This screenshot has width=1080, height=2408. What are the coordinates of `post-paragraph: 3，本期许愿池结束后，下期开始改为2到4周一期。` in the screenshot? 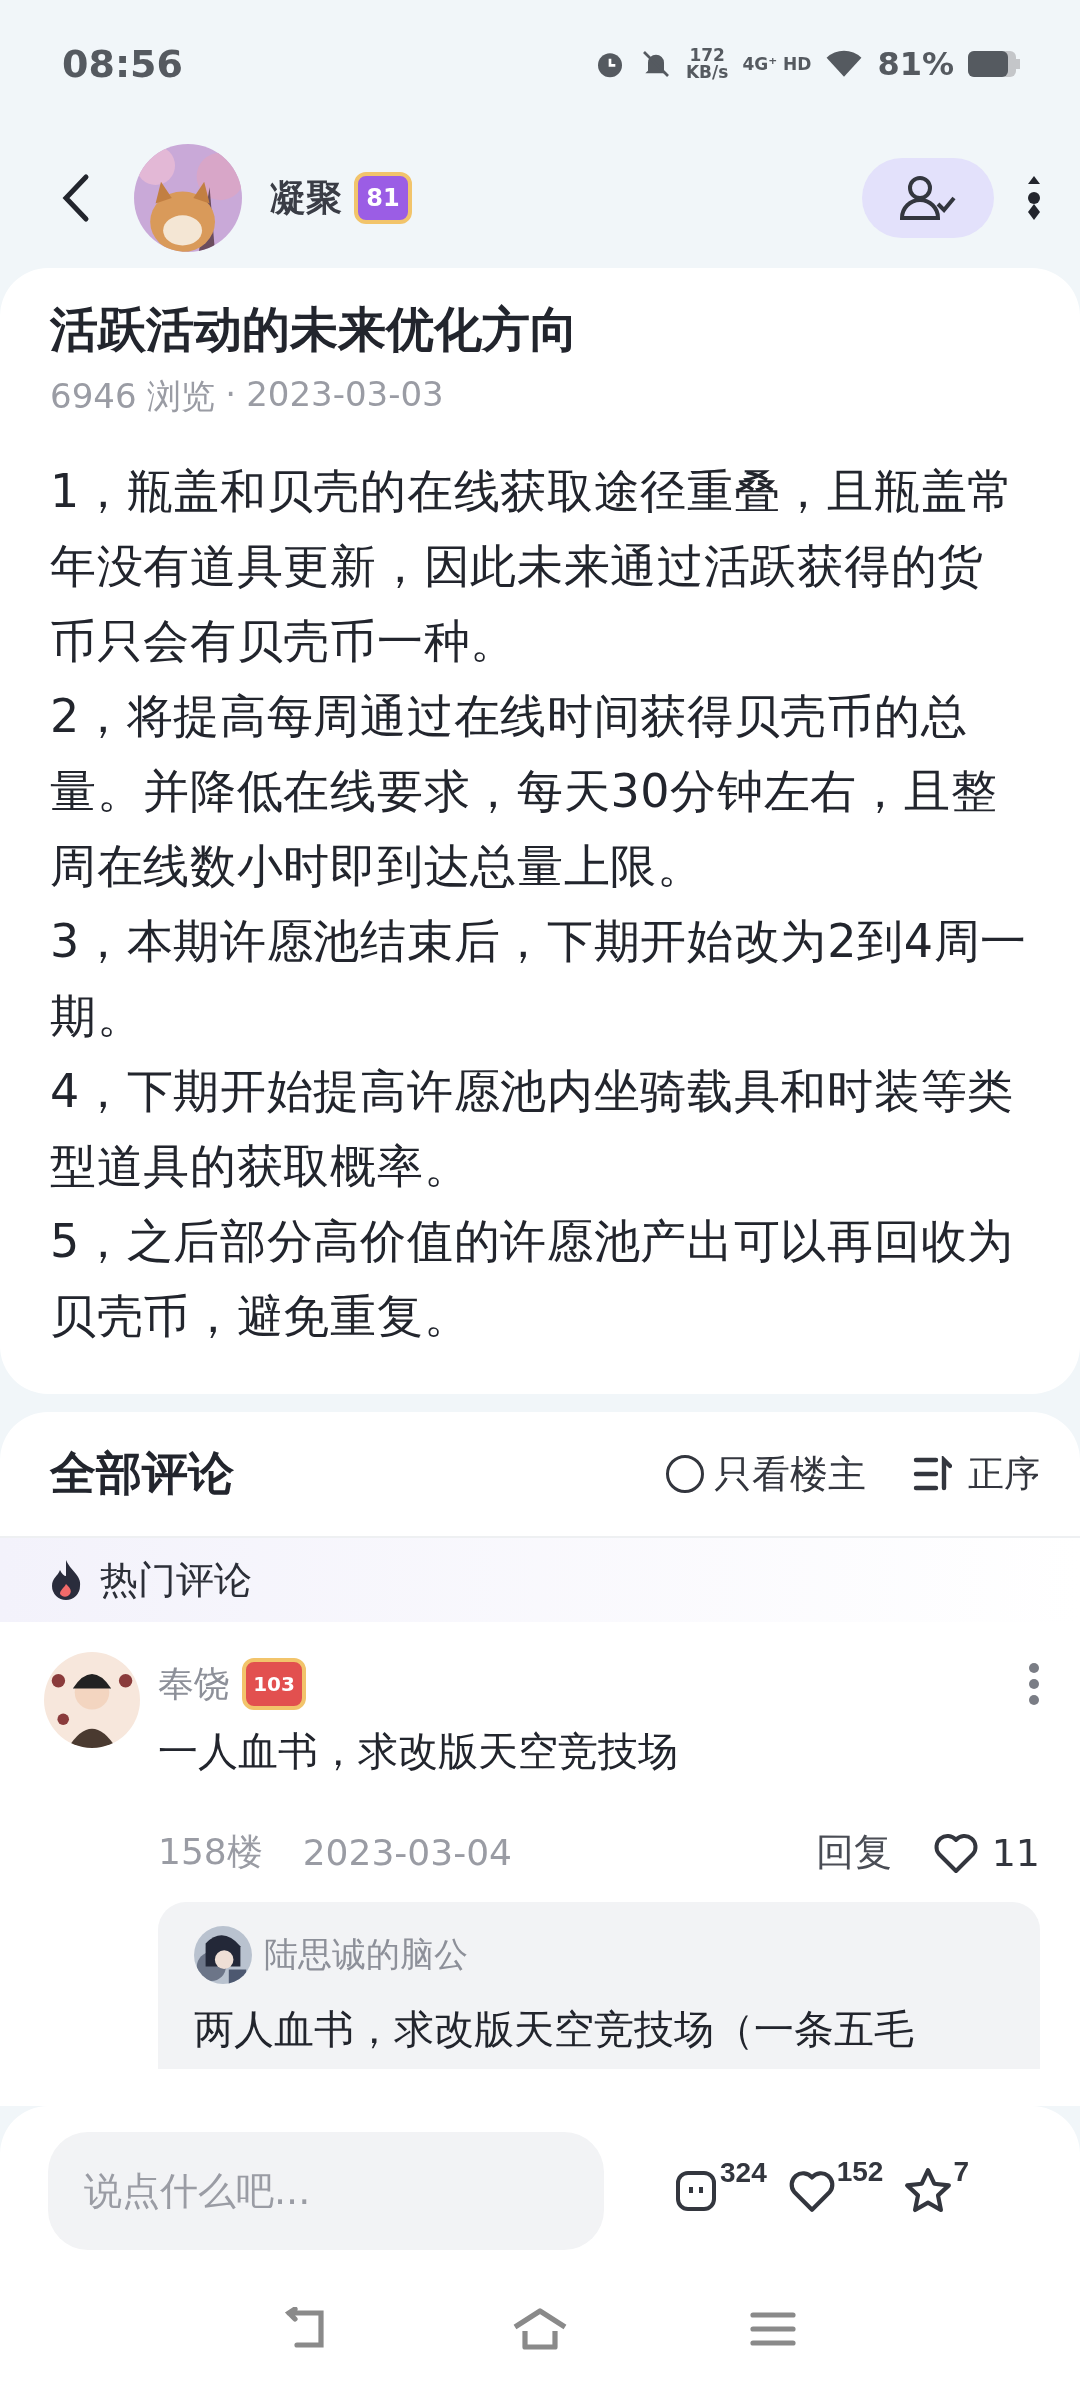 It's located at (539, 979).